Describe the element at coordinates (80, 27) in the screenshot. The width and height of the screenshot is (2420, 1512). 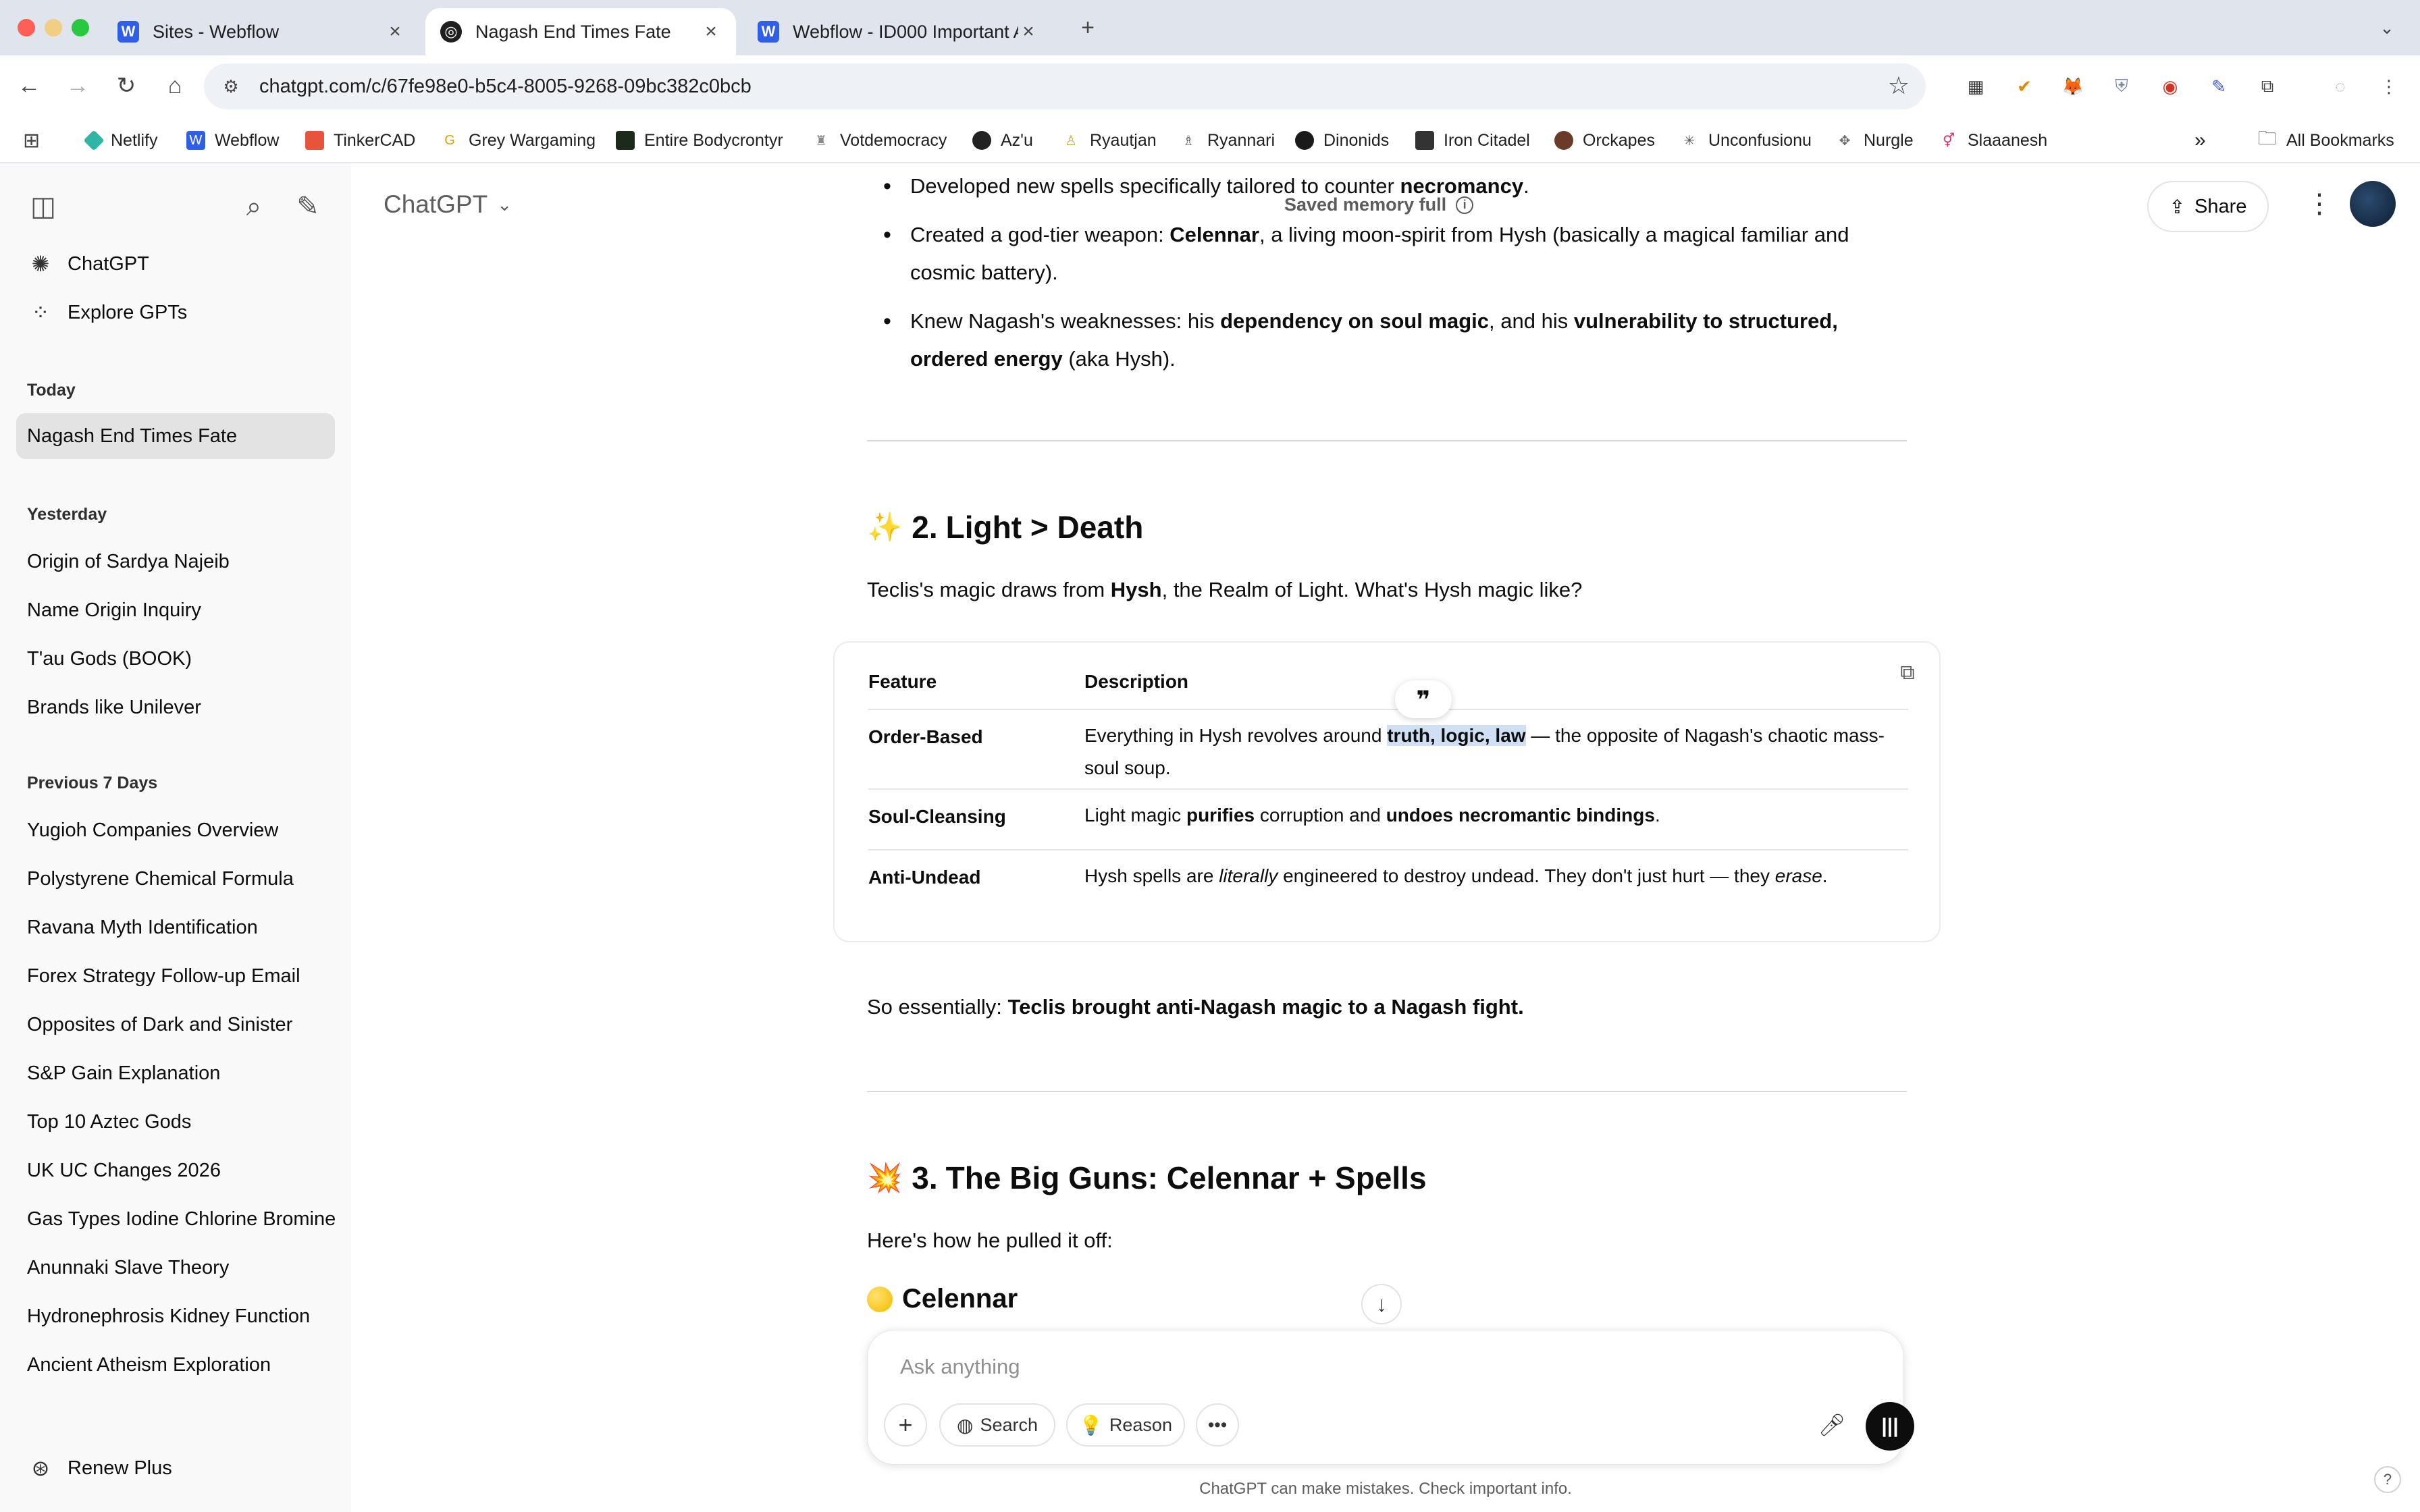
I see `zoom-window-button` at that location.